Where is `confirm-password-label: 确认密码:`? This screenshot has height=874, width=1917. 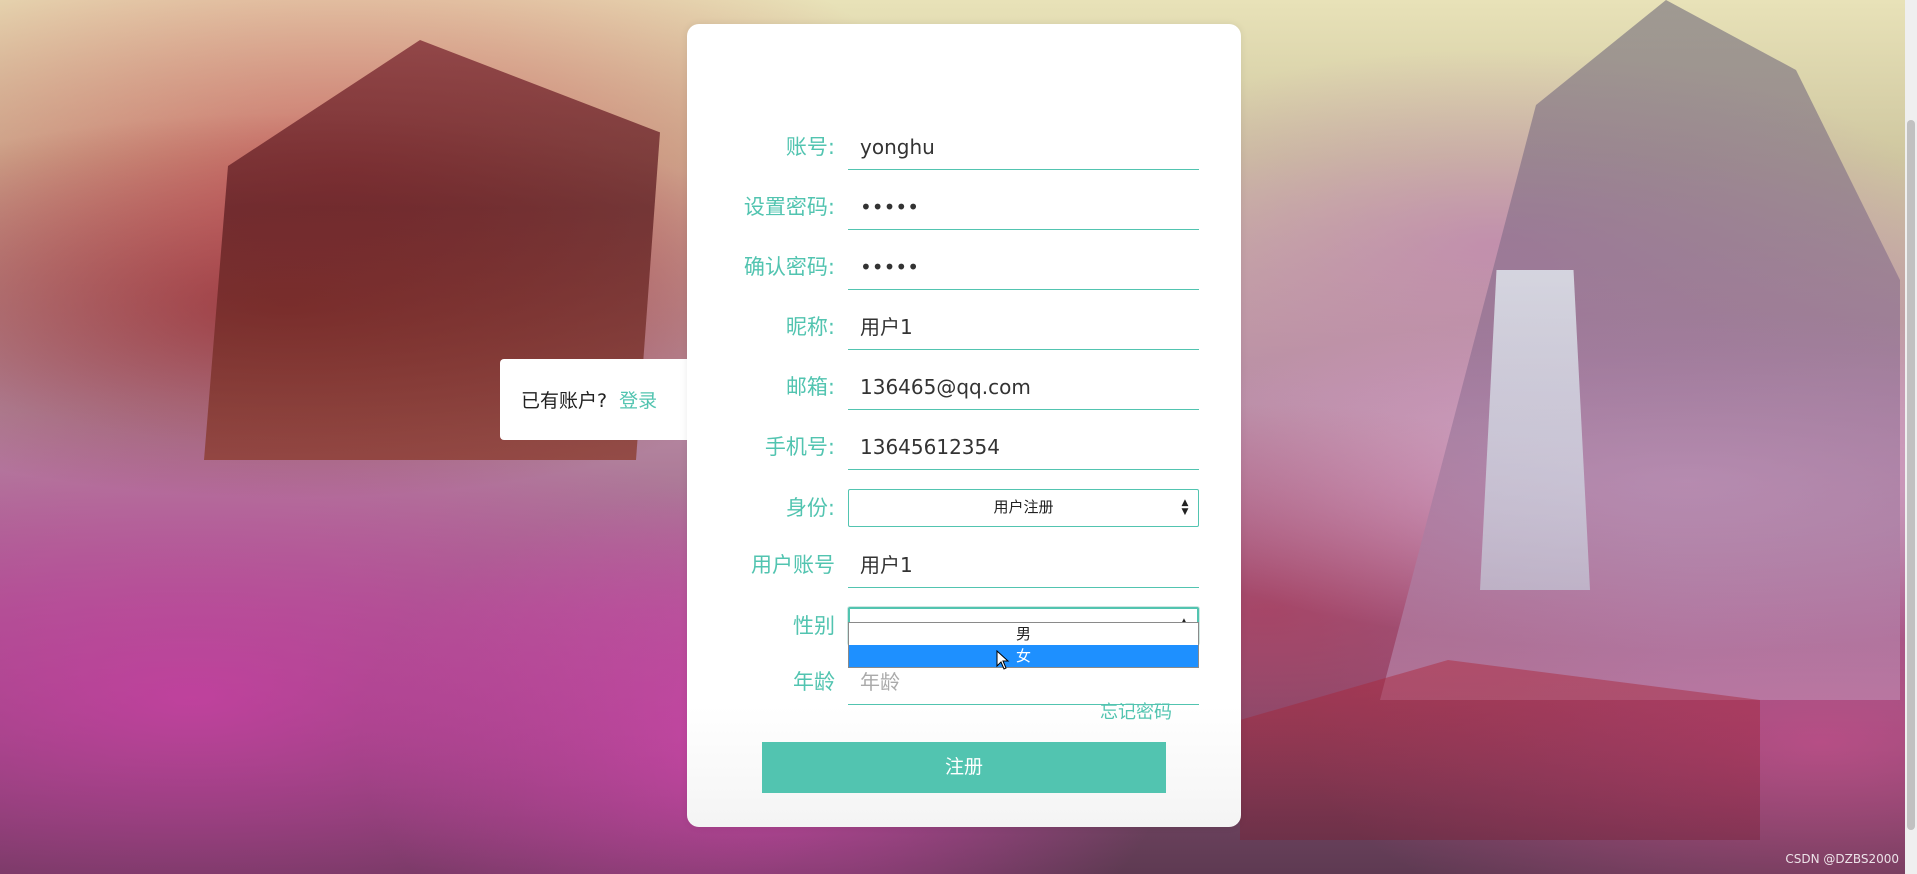
confirm-password-label: 确认密码: is located at coordinates (789, 267).